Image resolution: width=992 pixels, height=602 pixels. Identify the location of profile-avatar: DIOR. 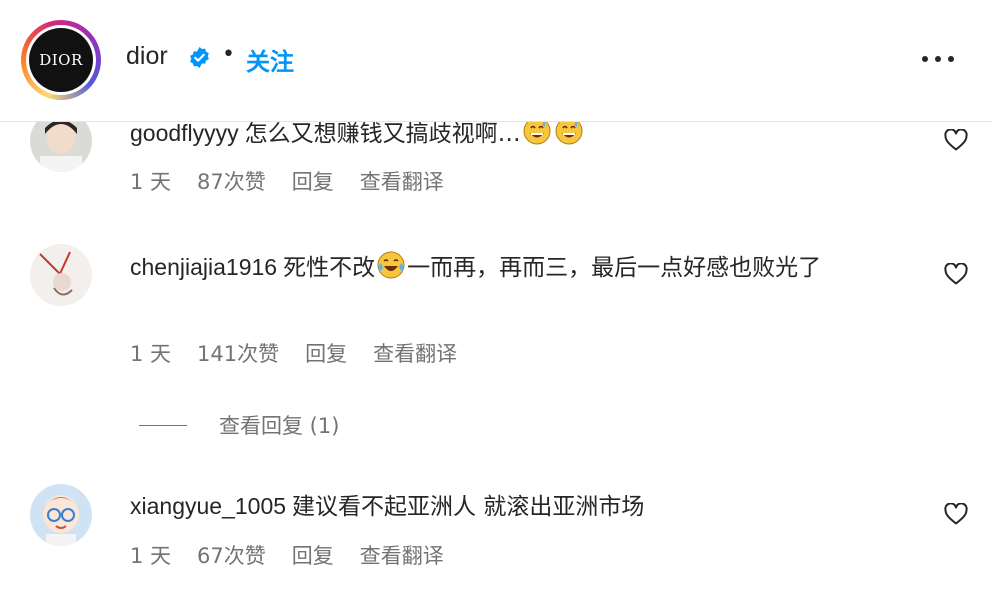
(61, 60).